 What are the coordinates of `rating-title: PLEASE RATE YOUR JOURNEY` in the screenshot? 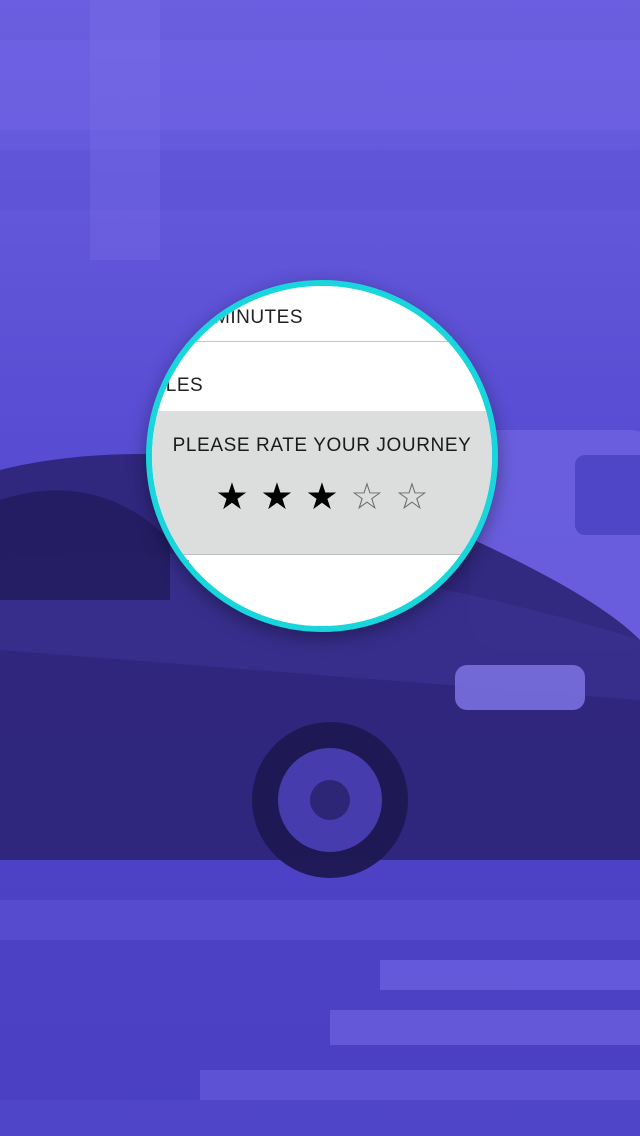 It's located at (322, 445).